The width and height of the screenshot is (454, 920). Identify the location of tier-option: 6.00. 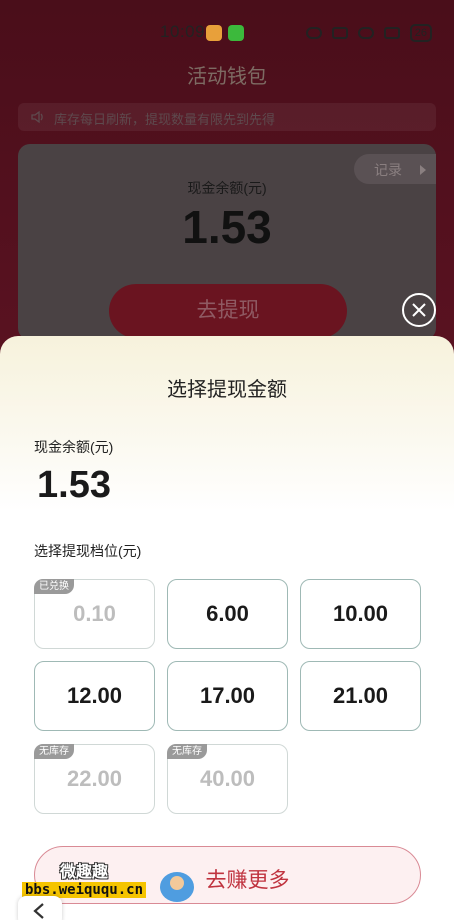
(227, 614).